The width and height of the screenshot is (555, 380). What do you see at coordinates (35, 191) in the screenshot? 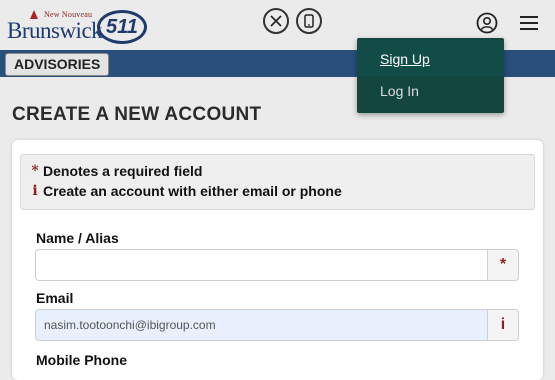
I see `info-icon: i` at bounding box center [35, 191].